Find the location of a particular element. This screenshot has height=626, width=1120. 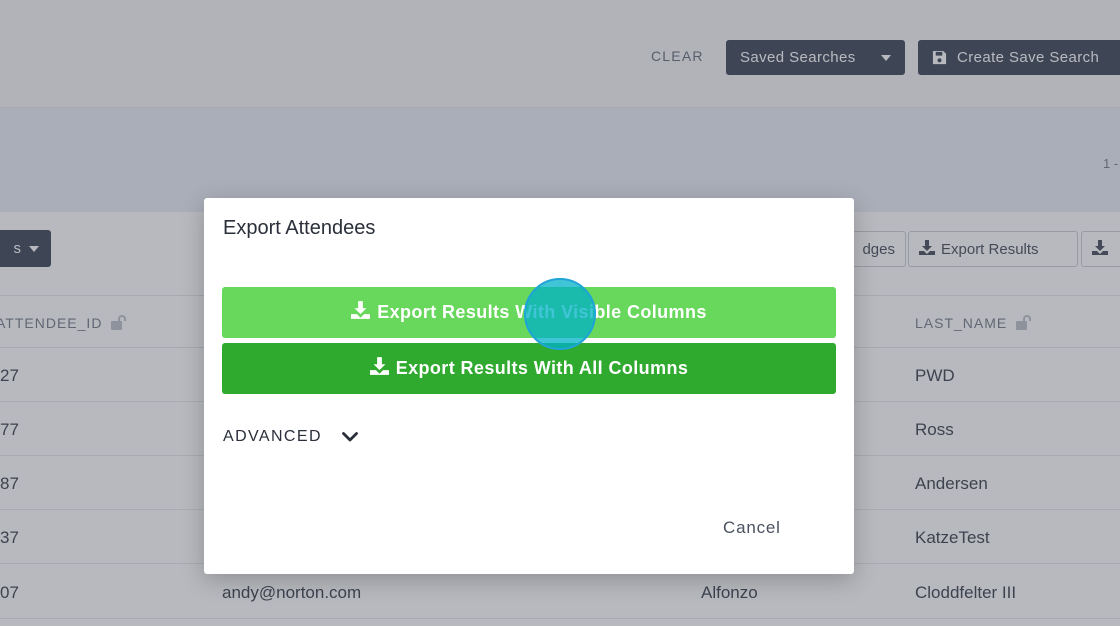

advanced-toggle: ADVANCED is located at coordinates (290, 437).